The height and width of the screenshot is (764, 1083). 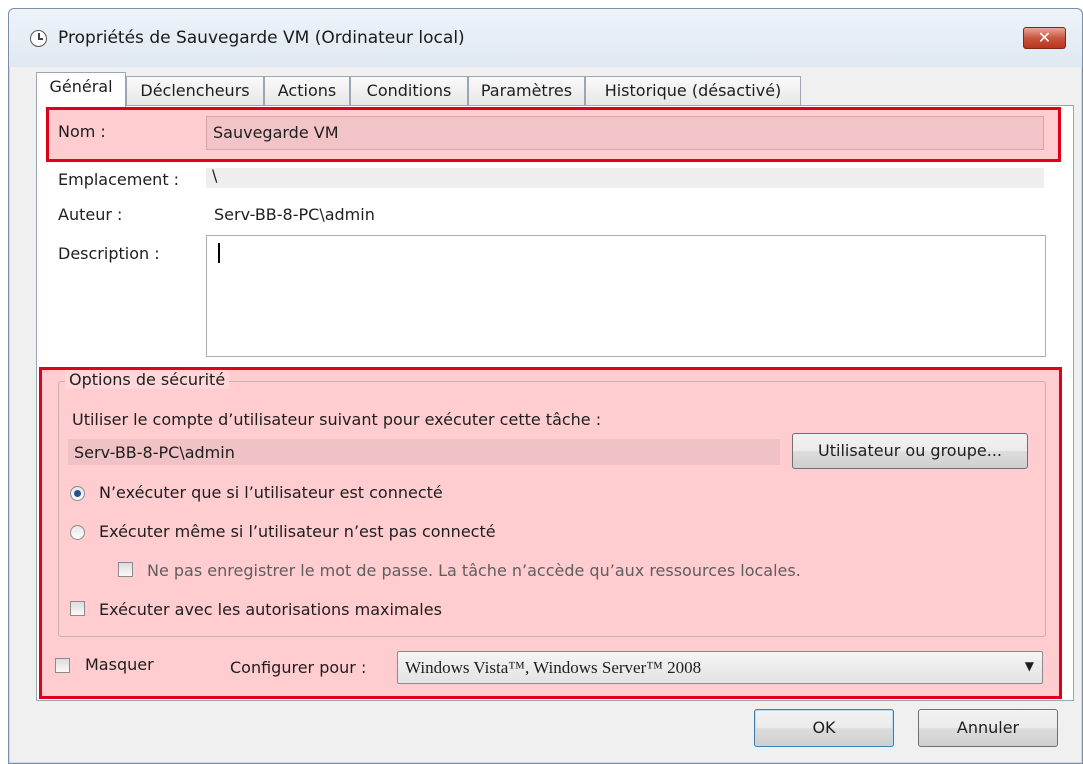 What do you see at coordinates (90, 214) in the screenshot?
I see `author-label: Auteur :` at bounding box center [90, 214].